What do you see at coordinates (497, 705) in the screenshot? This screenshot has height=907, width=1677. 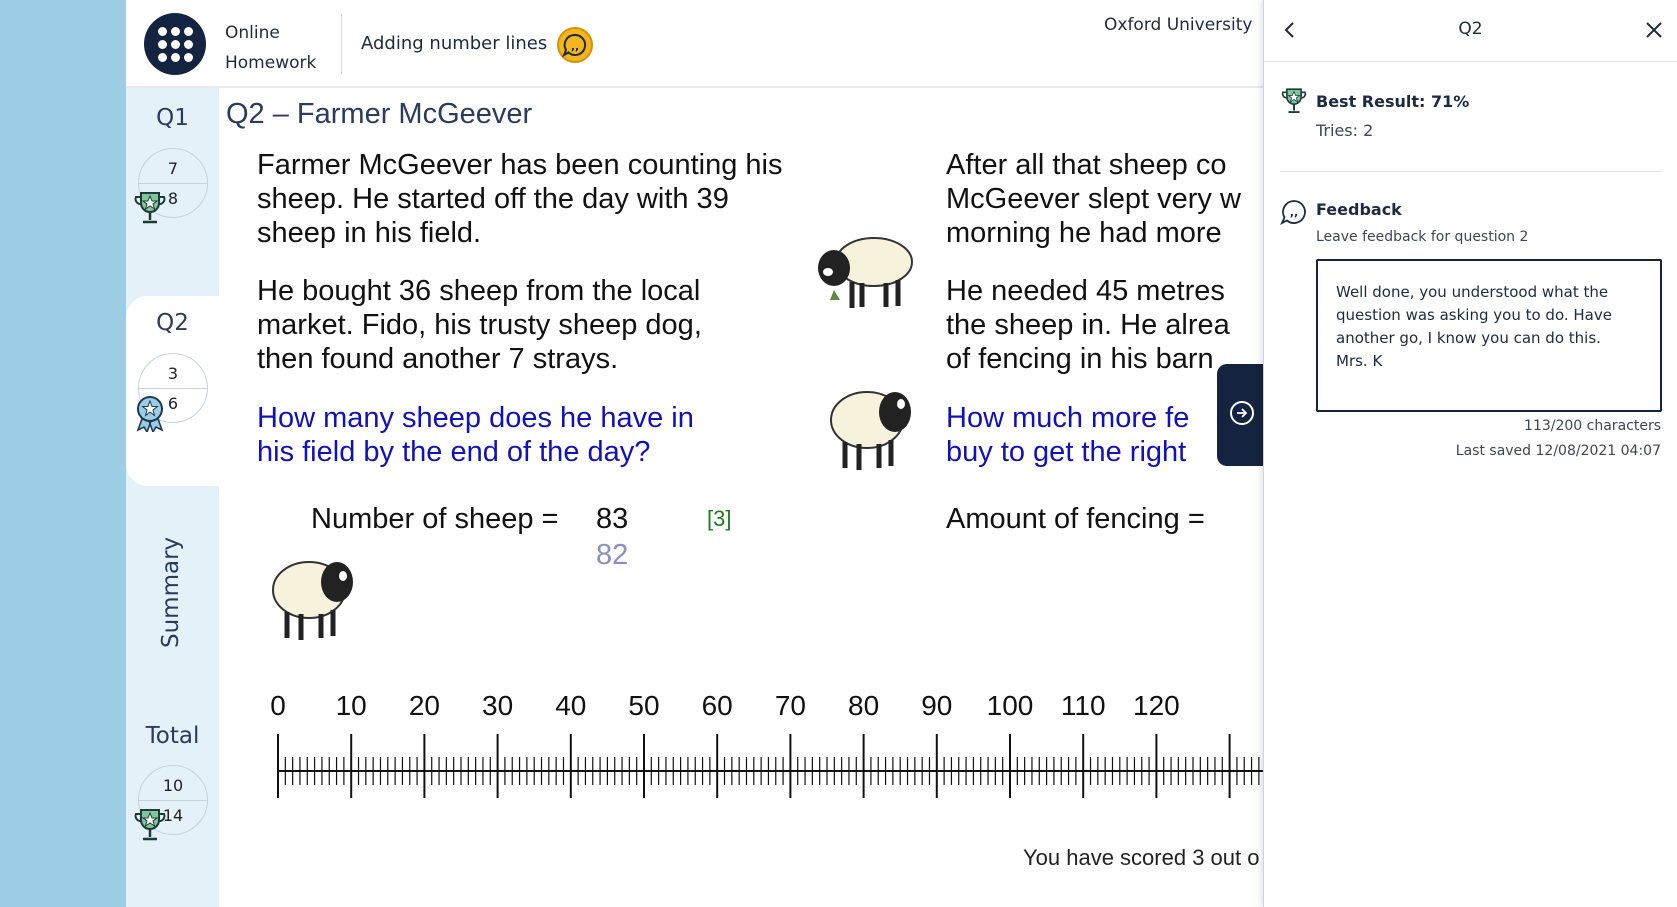 I see `number-line-label: 30` at bounding box center [497, 705].